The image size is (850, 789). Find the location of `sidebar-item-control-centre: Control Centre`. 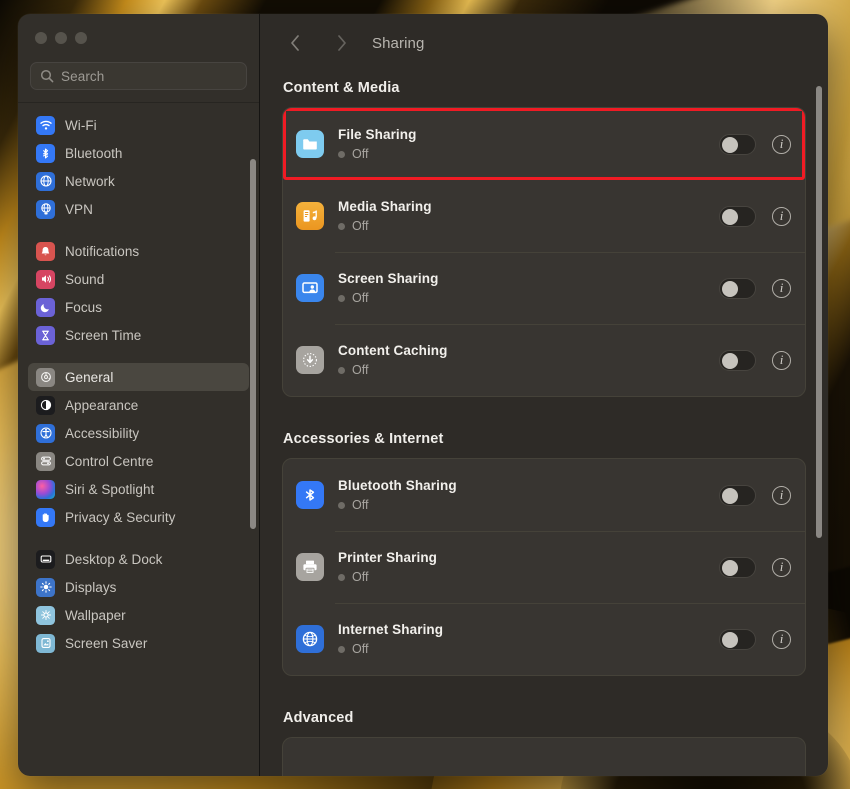

sidebar-item-control-centre: Control Centre is located at coordinates (138, 461).